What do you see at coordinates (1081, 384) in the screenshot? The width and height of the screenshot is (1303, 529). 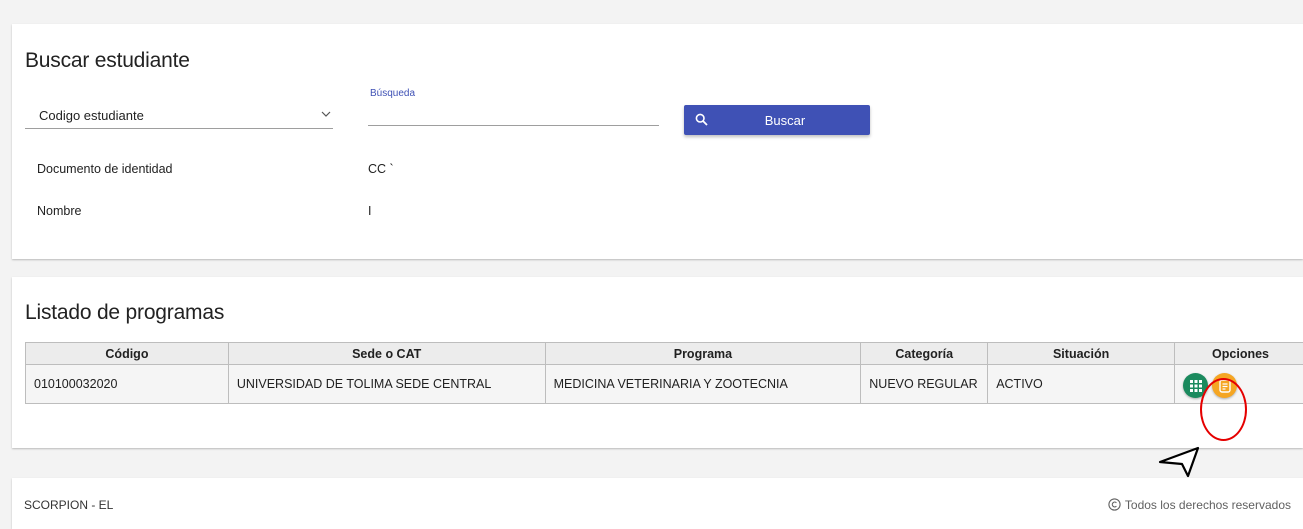 I see `cell-situacion: ACTIVO` at bounding box center [1081, 384].